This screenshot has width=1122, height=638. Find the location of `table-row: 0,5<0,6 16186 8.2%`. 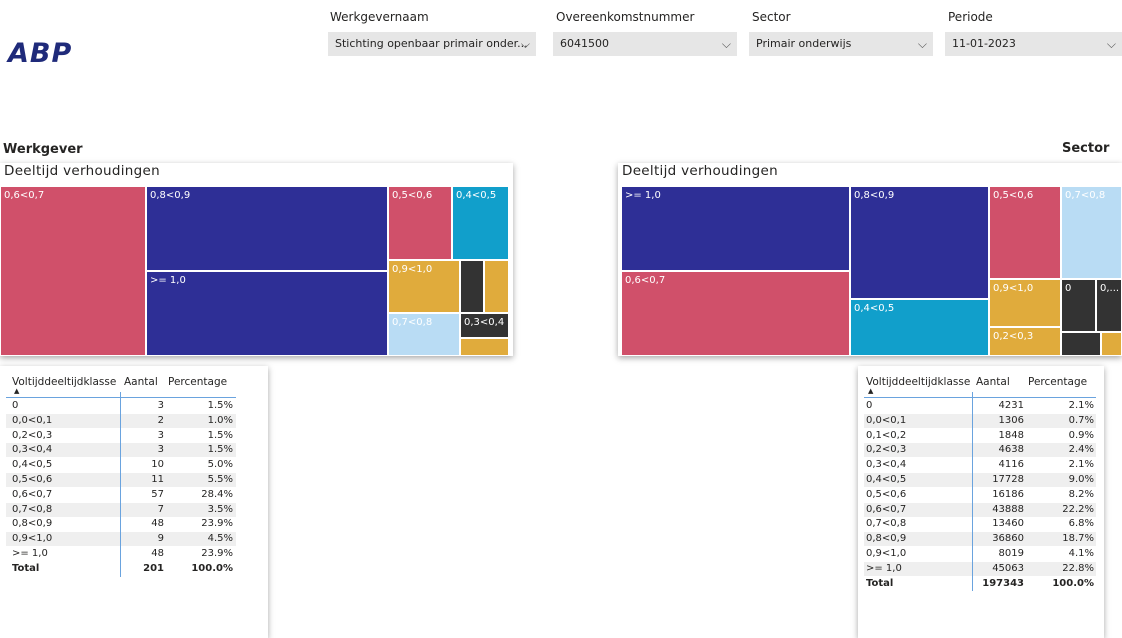

table-row: 0,5<0,6 16186 8.2% is located at coordinates (980, 495).